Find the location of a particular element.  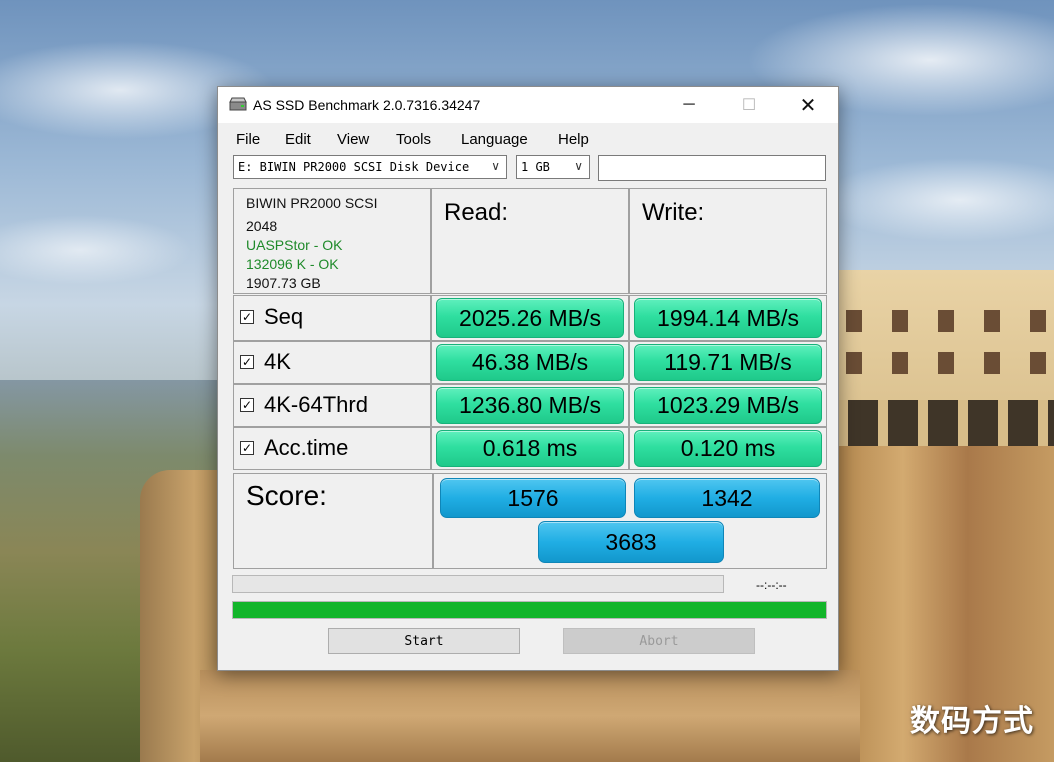

write-column-header: Write: is located at coordinates (673, 212).